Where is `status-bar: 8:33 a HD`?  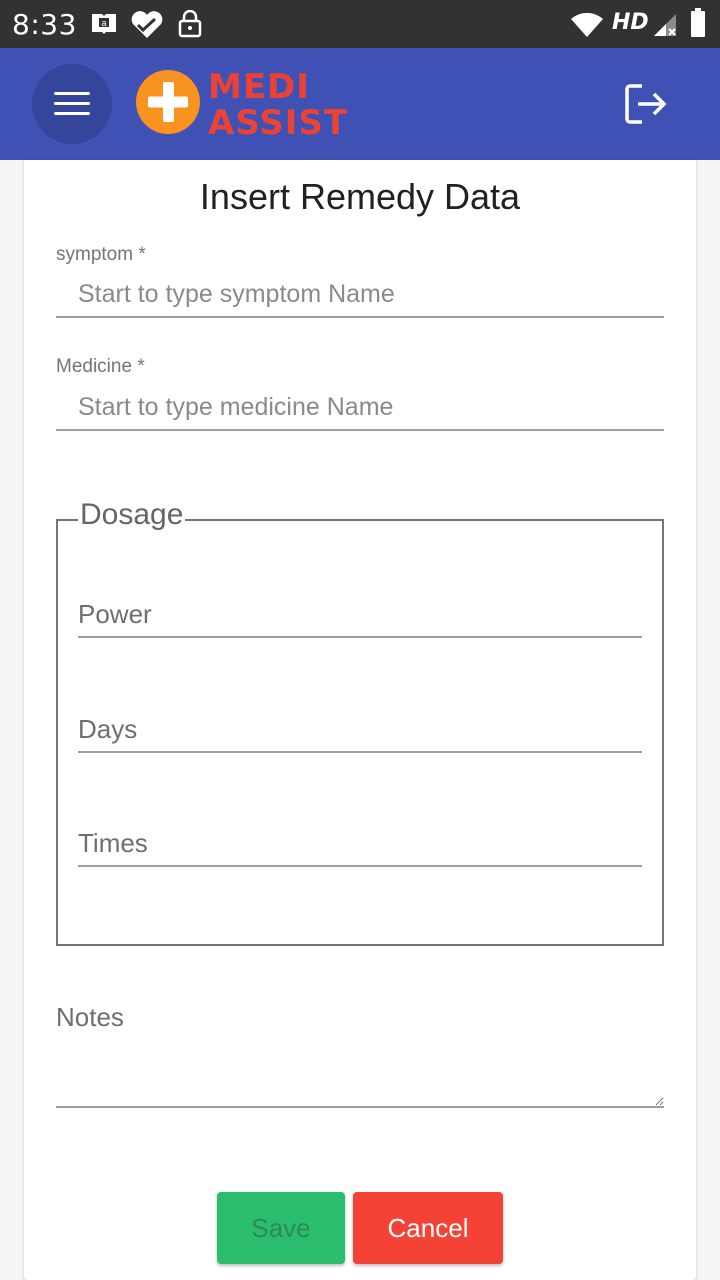 status-bar: 8:33 a HD is located at coordinates (360, 24).